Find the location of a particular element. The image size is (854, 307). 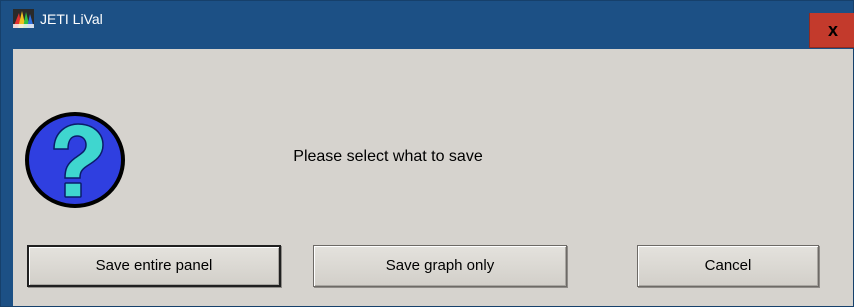

question-icon is located at coordinates (75, 161).